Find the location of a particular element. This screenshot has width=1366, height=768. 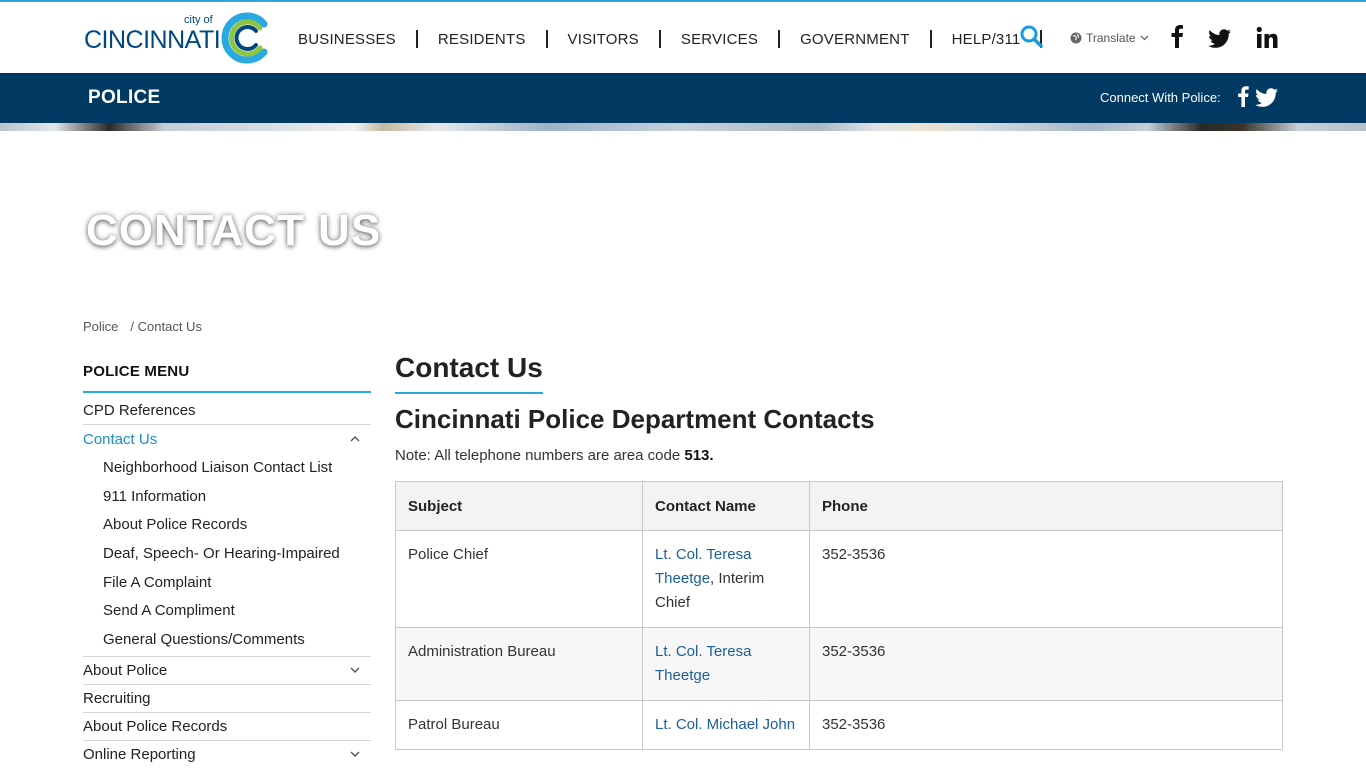

police-menu-title: POLICE MENU is located at coordinates (227, 378).